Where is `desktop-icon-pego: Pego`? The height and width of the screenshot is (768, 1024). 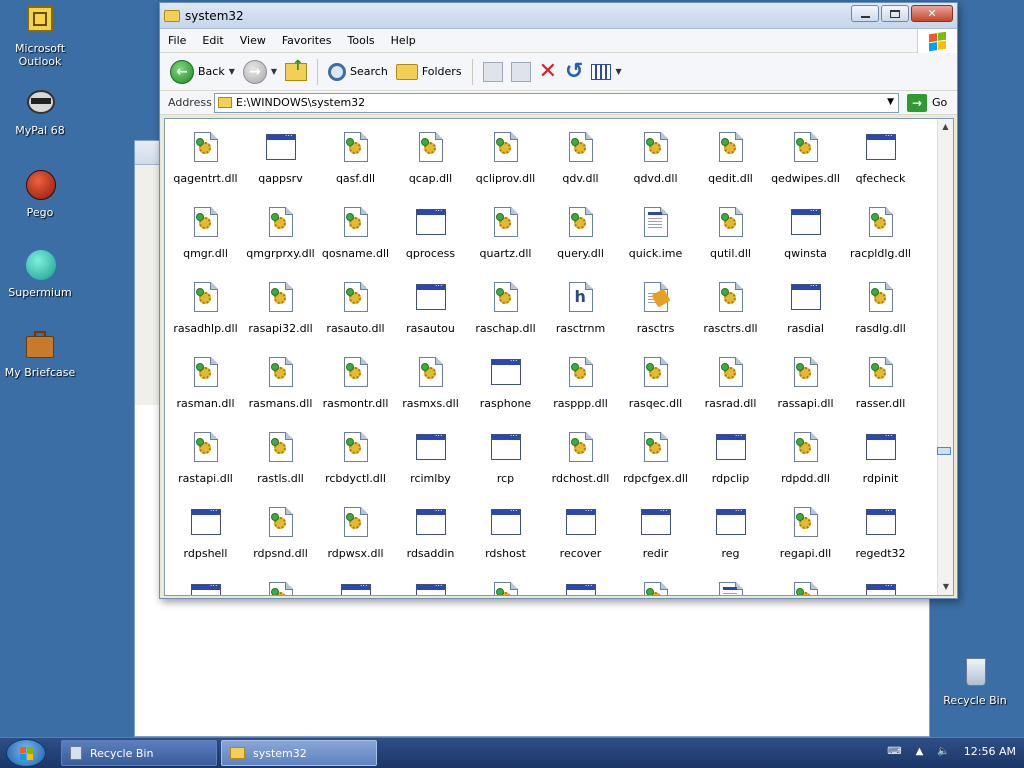 desktop-icon-pego: Pego is located at coordinates (40, 193).